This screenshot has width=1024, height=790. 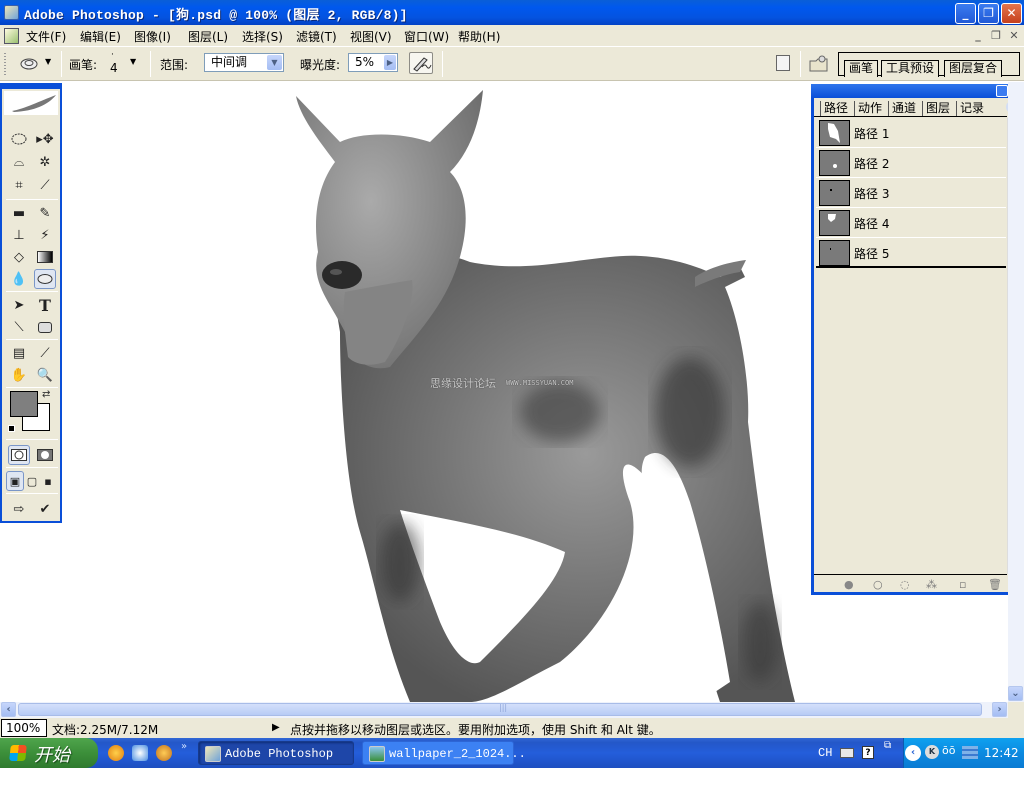 I want to click on status-menu-arrow-icon: ▶, so click(x=276, y=727).